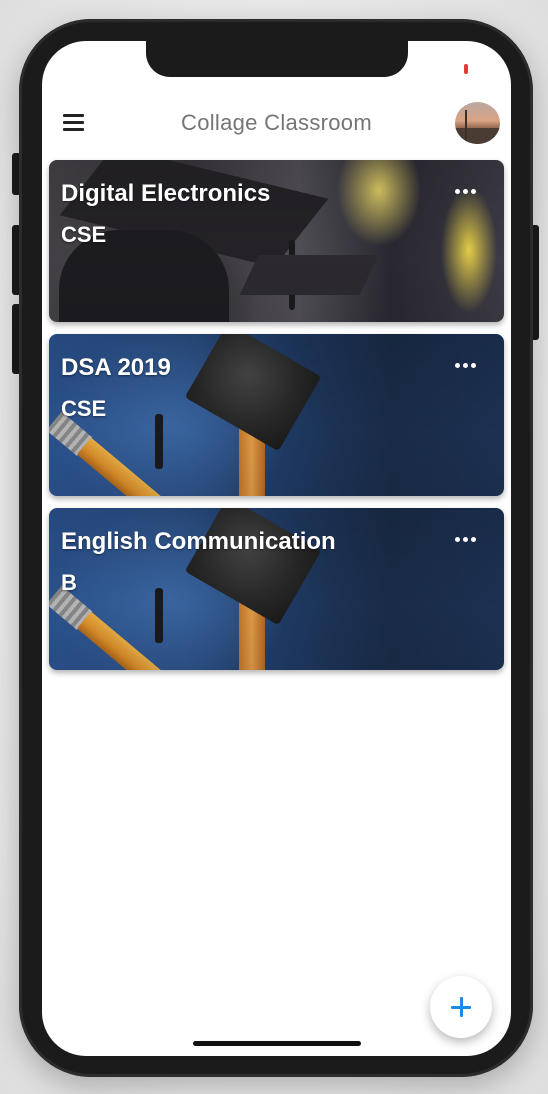  What do you see at coordinates (198, 541) in the screenshot?
I see `class-name: English Communication` at bounding box center [198, 541].